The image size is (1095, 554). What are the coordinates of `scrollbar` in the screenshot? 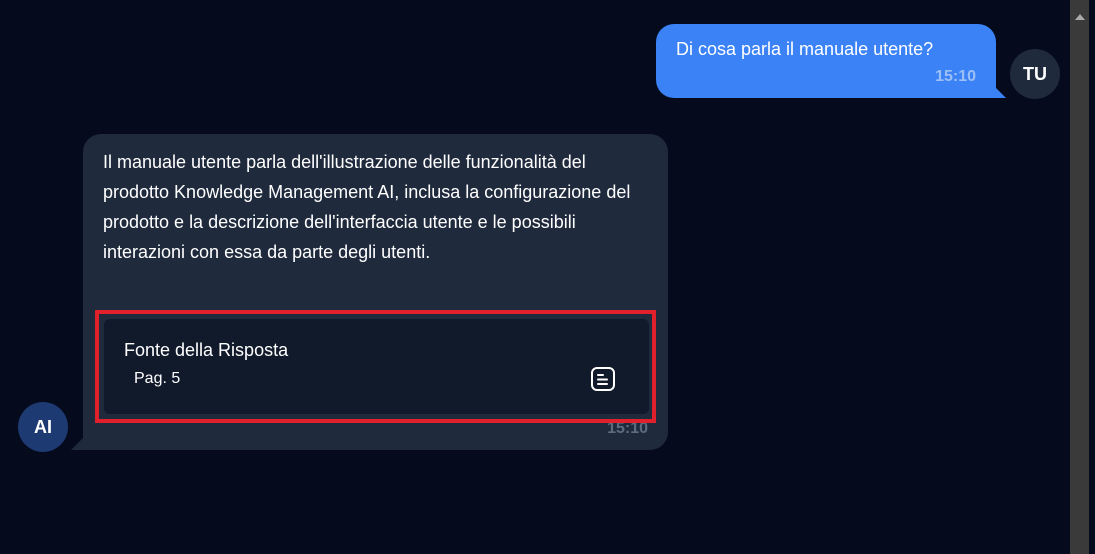 It's located at (1079, 277).